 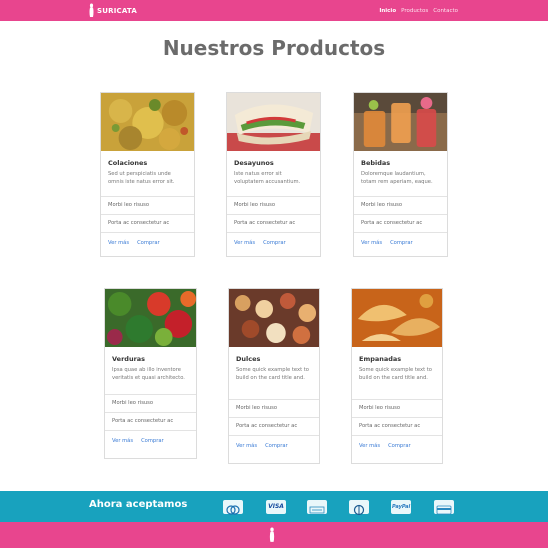 What do you see at coordinates (380, 359) in the screenshot?
I see `card-title: Empanadas` at bounding box center [380, 359].